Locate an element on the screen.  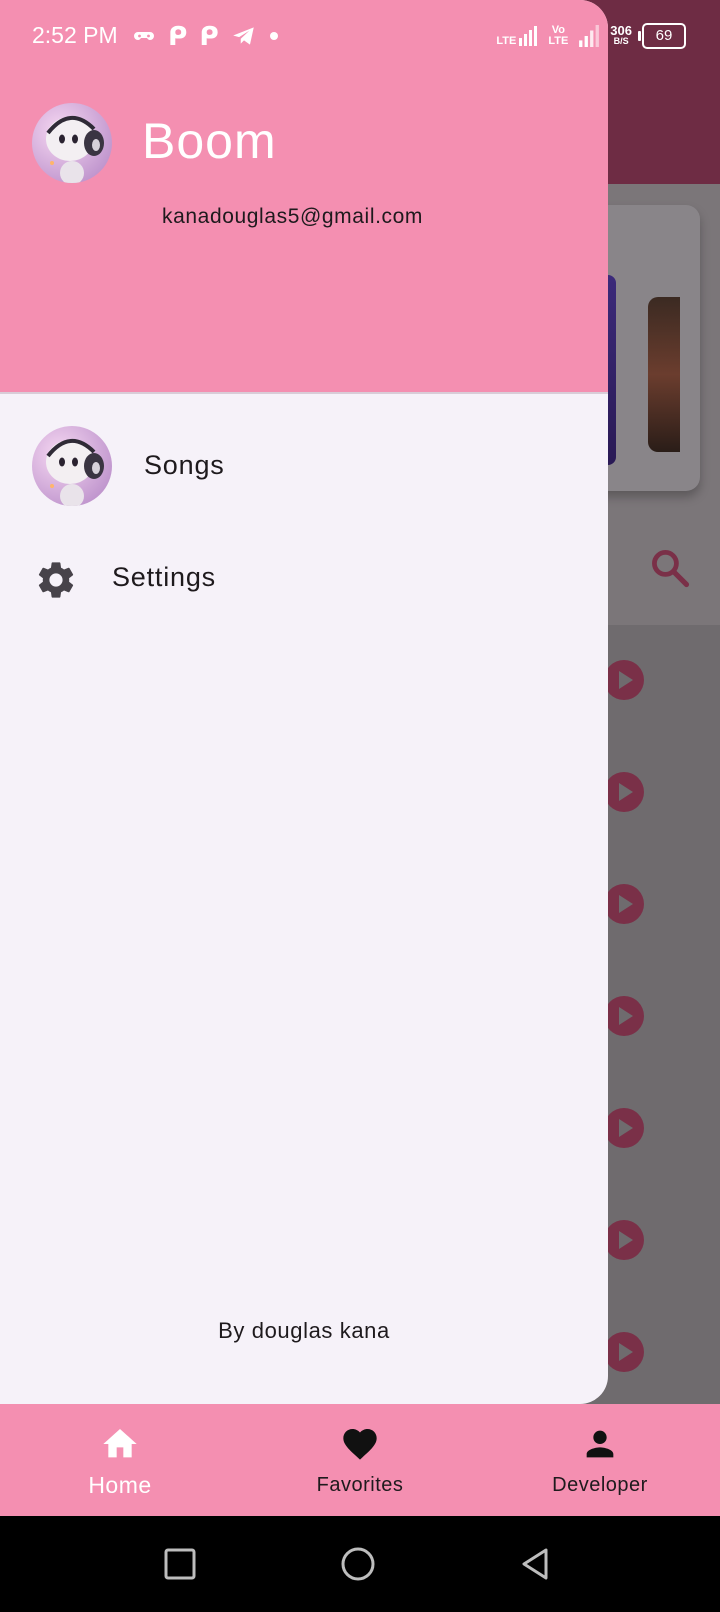
nav-favorites: Favorites is located at coordinates (360, 1460).